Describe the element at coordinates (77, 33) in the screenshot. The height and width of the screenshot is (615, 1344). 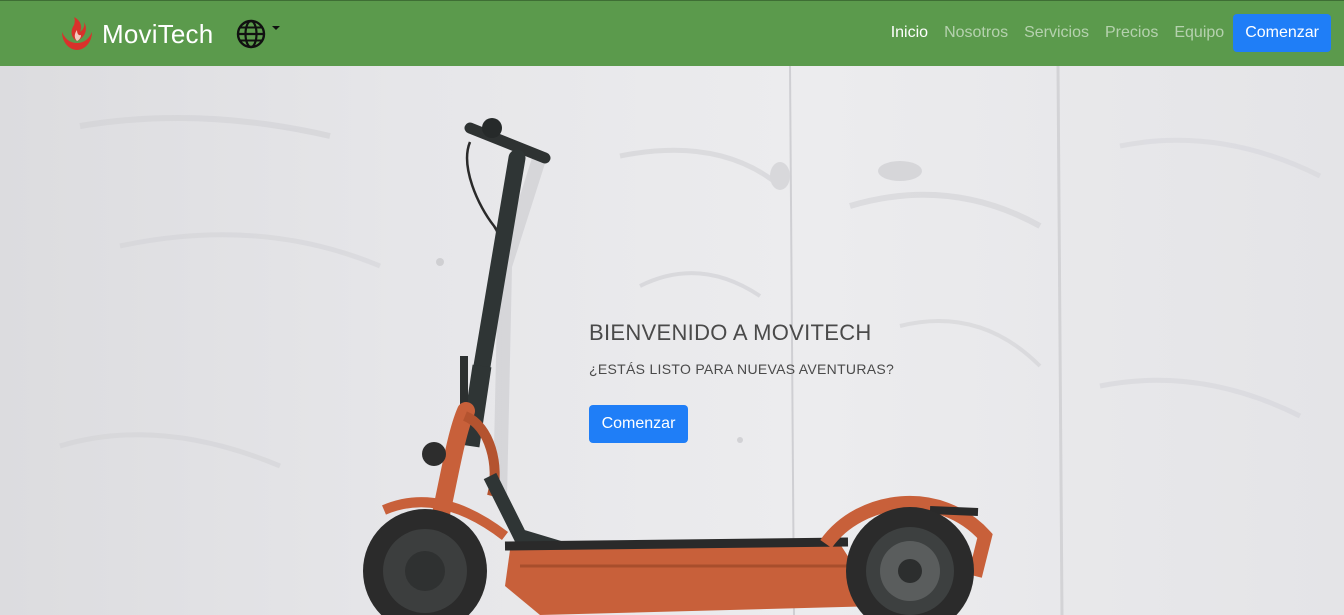
I see `flame-logo-icon` at that location.